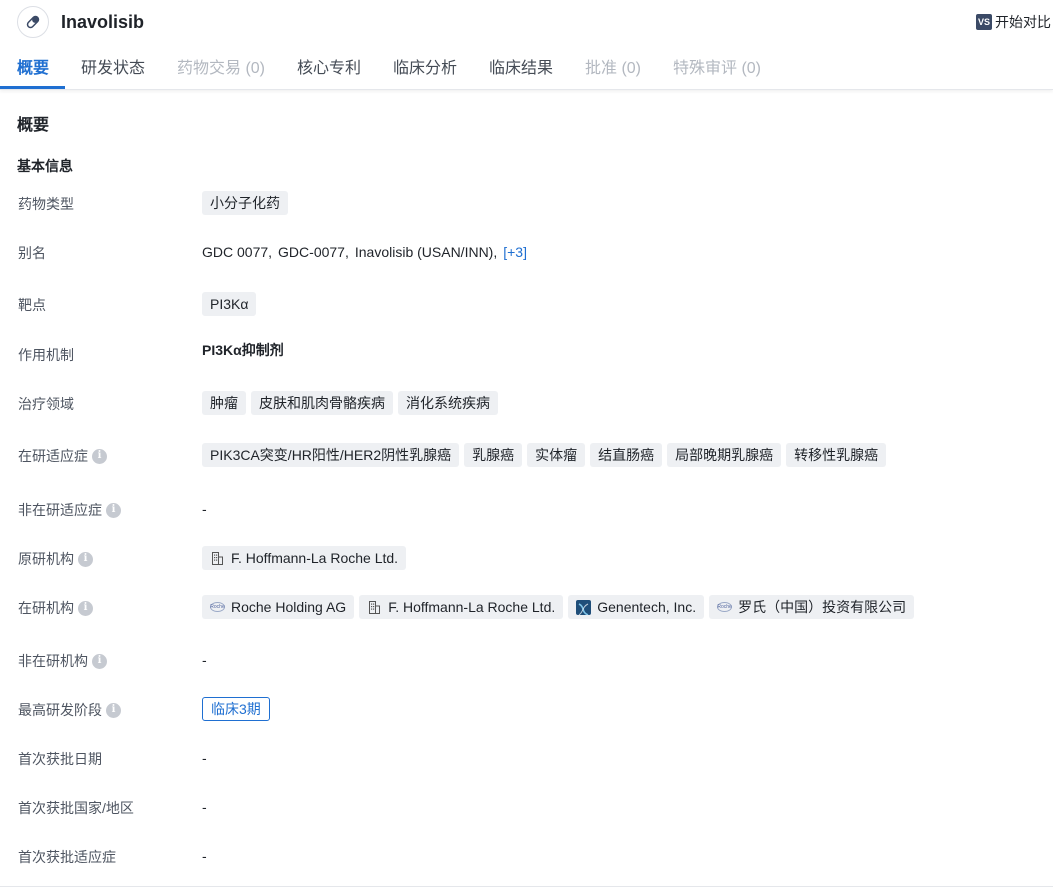 The image size is (1053, 889). I want to click on tab-drug-deals: 药物交易 (0), so click(221, 68).